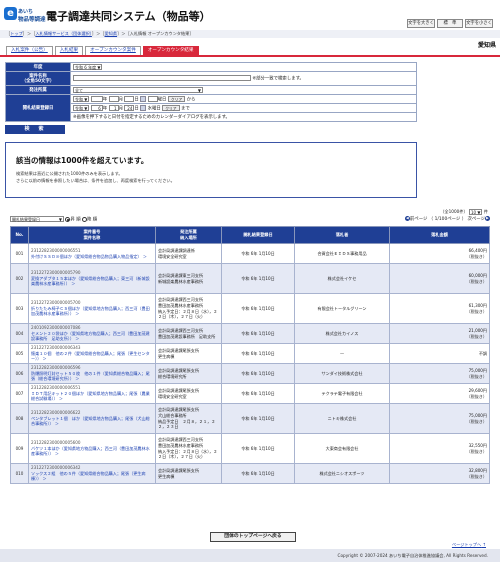 The image size is (500, 562). Describe the element at coordinates (16, 33) in the screenshot. I see `breadcrumb-top: トップ` at that location.